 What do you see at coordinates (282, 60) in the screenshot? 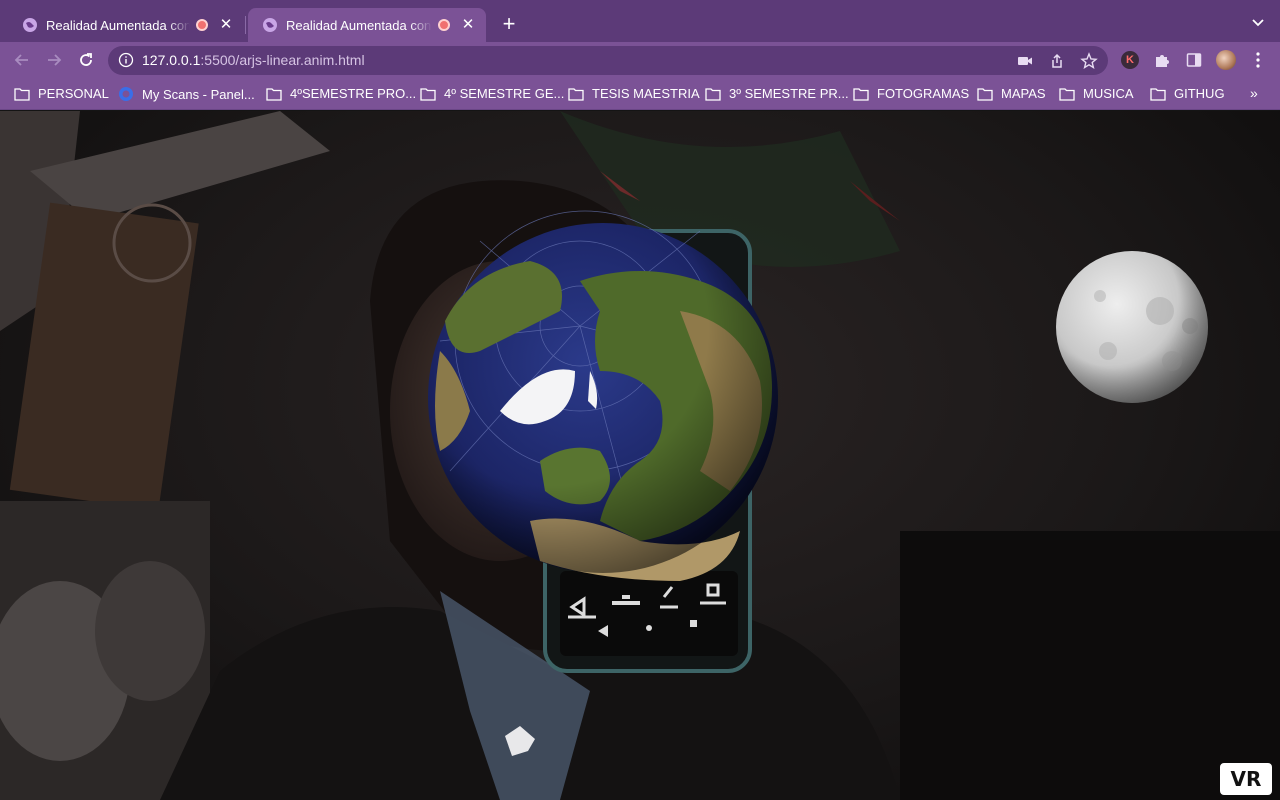
I see `url-path: :5500/arjs-linear.anim.html` at bounding box center [282, 60].